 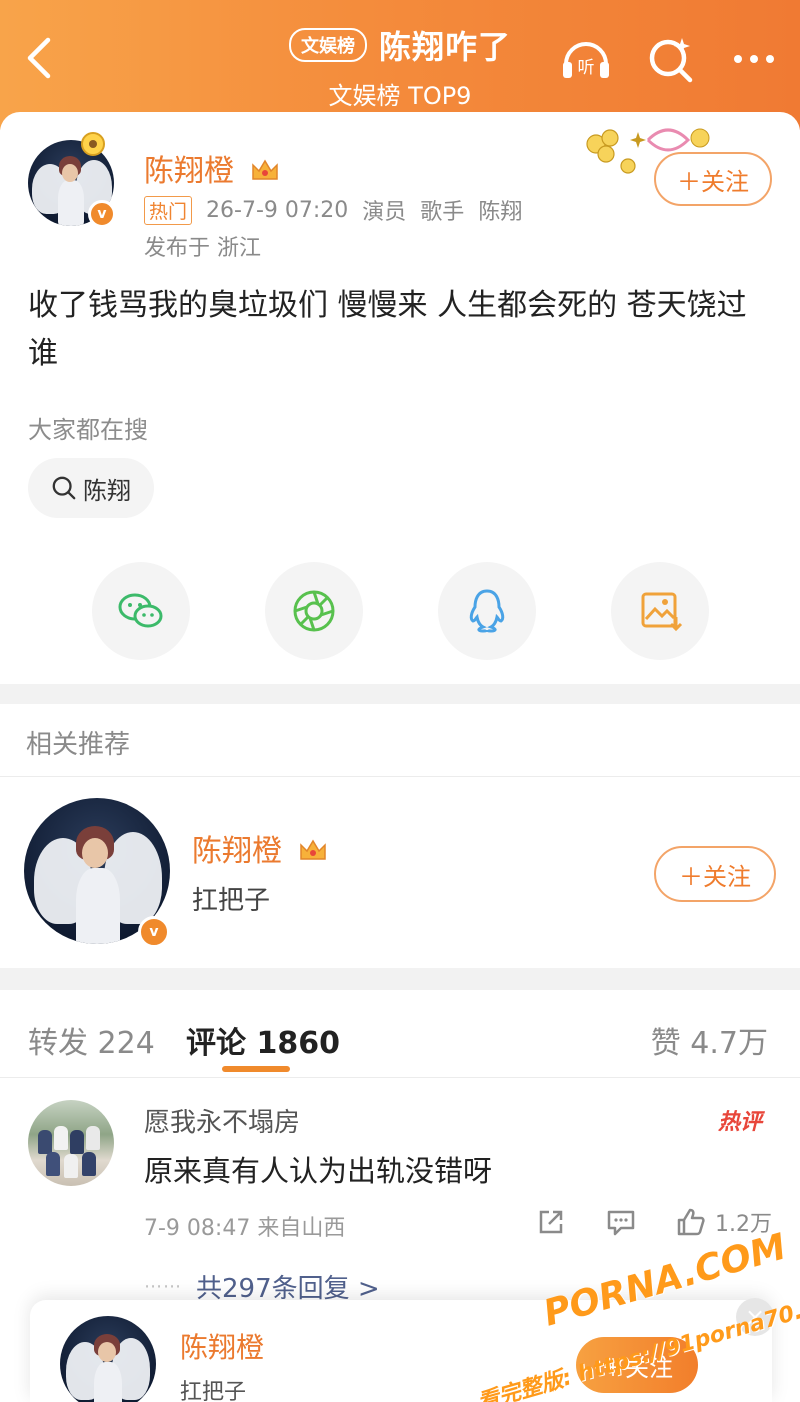 What do you see at coordinates (154, 932) in the screenshot?
I see `related-verified-badge-icon: v` at bounding box center [154, 932].